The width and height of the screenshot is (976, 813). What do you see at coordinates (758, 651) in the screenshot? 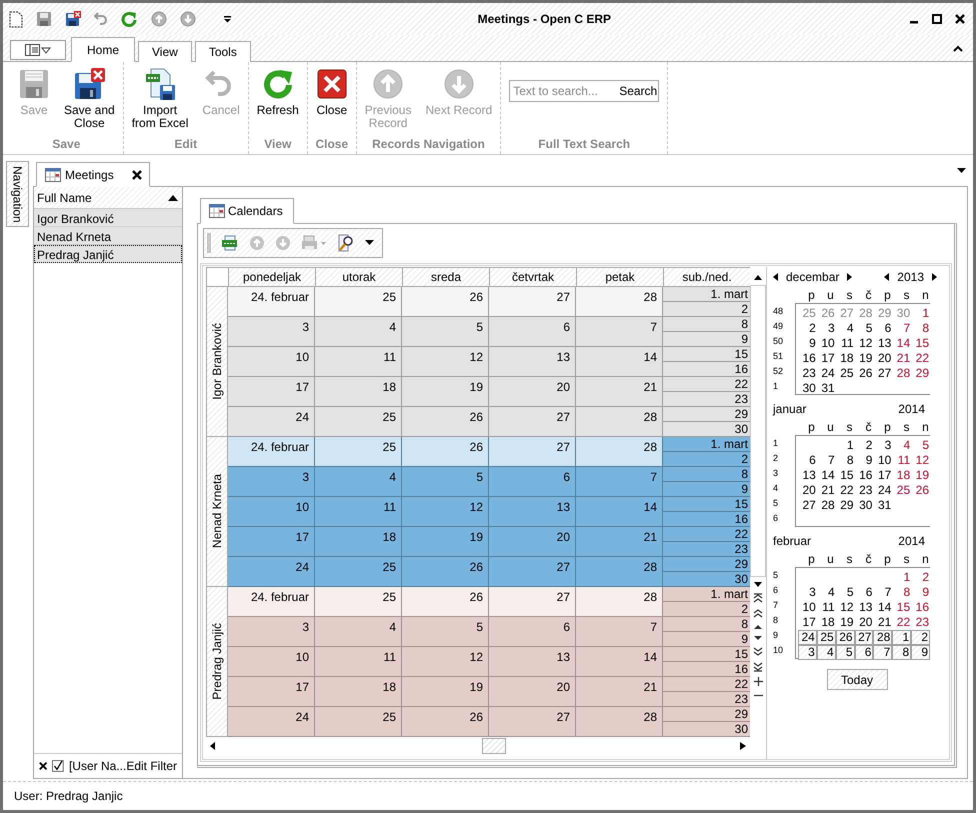
I see `page-down-icon` at bounding box center [758, 651].